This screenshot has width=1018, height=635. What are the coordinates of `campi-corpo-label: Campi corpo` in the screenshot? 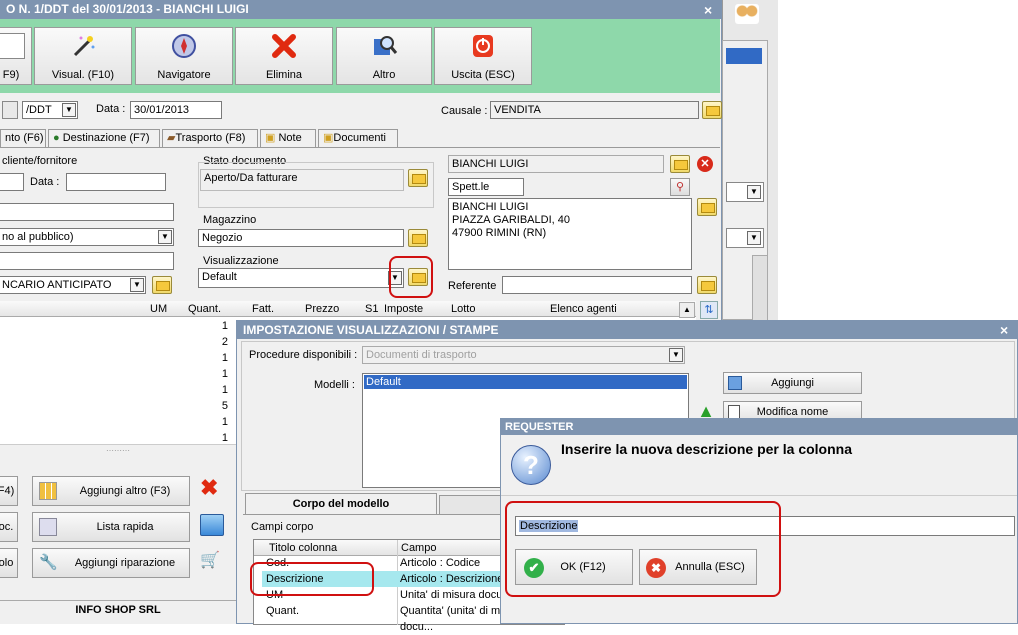 It's located at (282, 527).